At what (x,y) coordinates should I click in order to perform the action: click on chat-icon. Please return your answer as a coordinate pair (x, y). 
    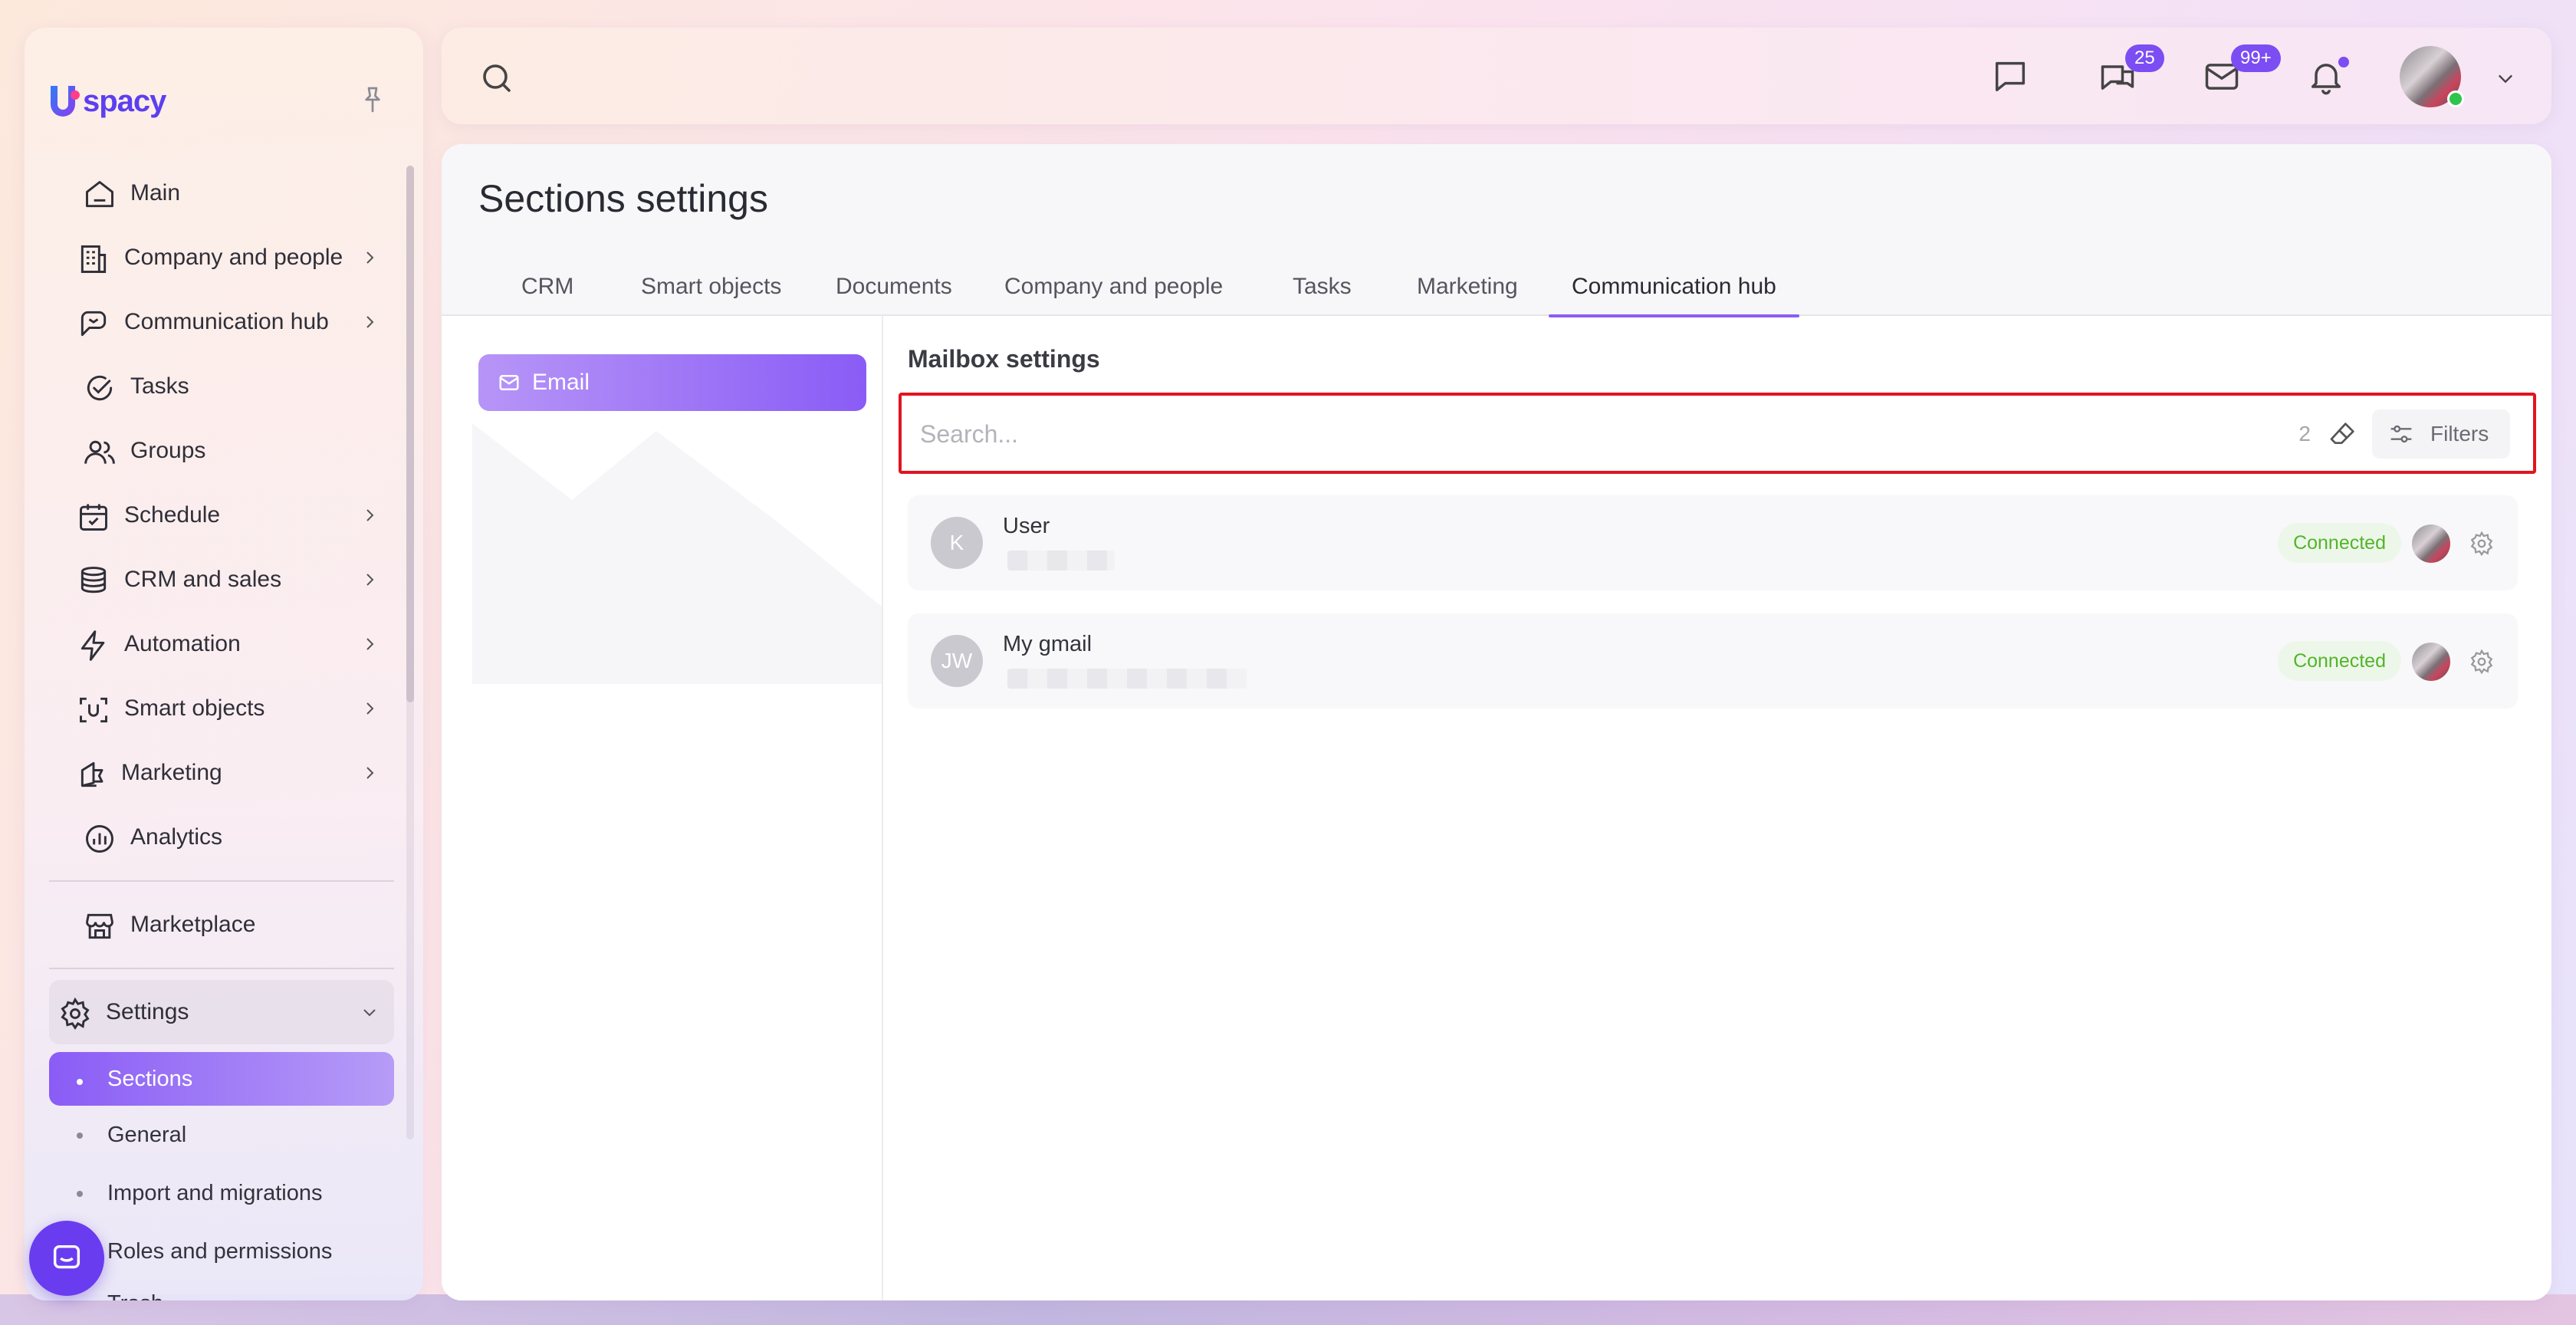
    Looking at the image, I should click on (66, 1258).